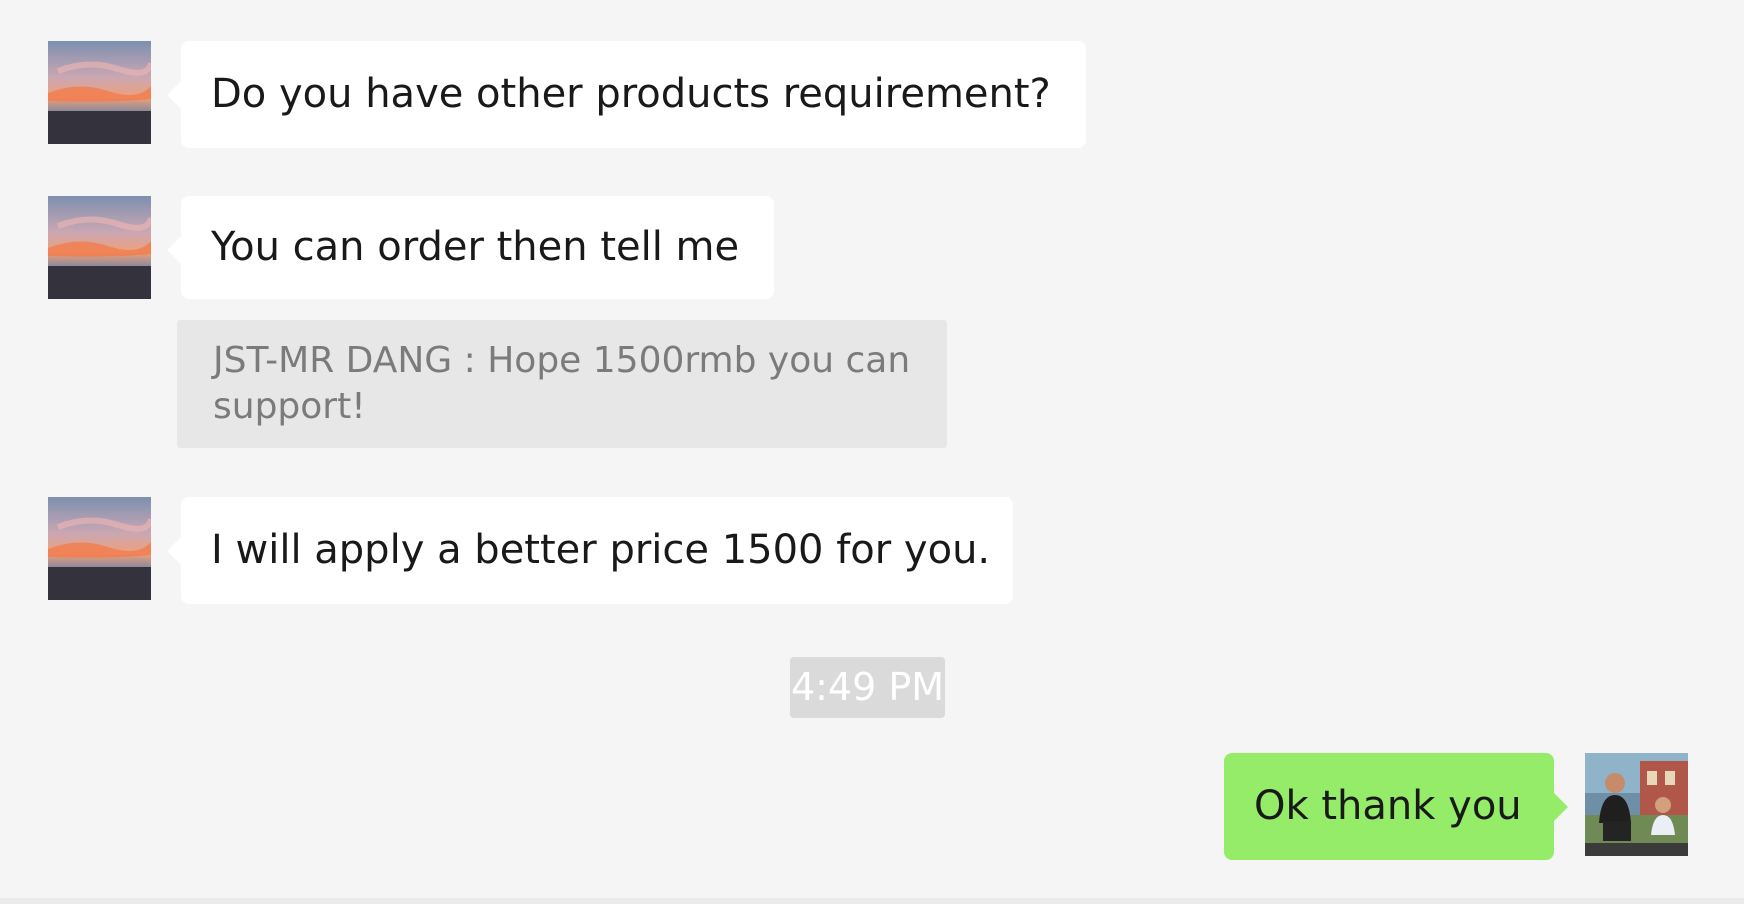 The height and width of the screenshot is (904, 1744). I want to click on family-photo-avatar-icon, so click(1636, 804).